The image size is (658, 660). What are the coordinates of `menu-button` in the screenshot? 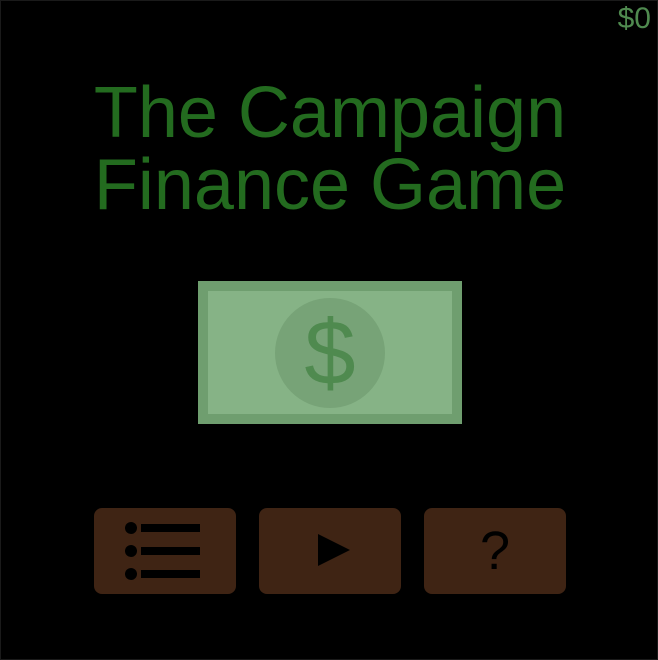 It's located at (165, 551).